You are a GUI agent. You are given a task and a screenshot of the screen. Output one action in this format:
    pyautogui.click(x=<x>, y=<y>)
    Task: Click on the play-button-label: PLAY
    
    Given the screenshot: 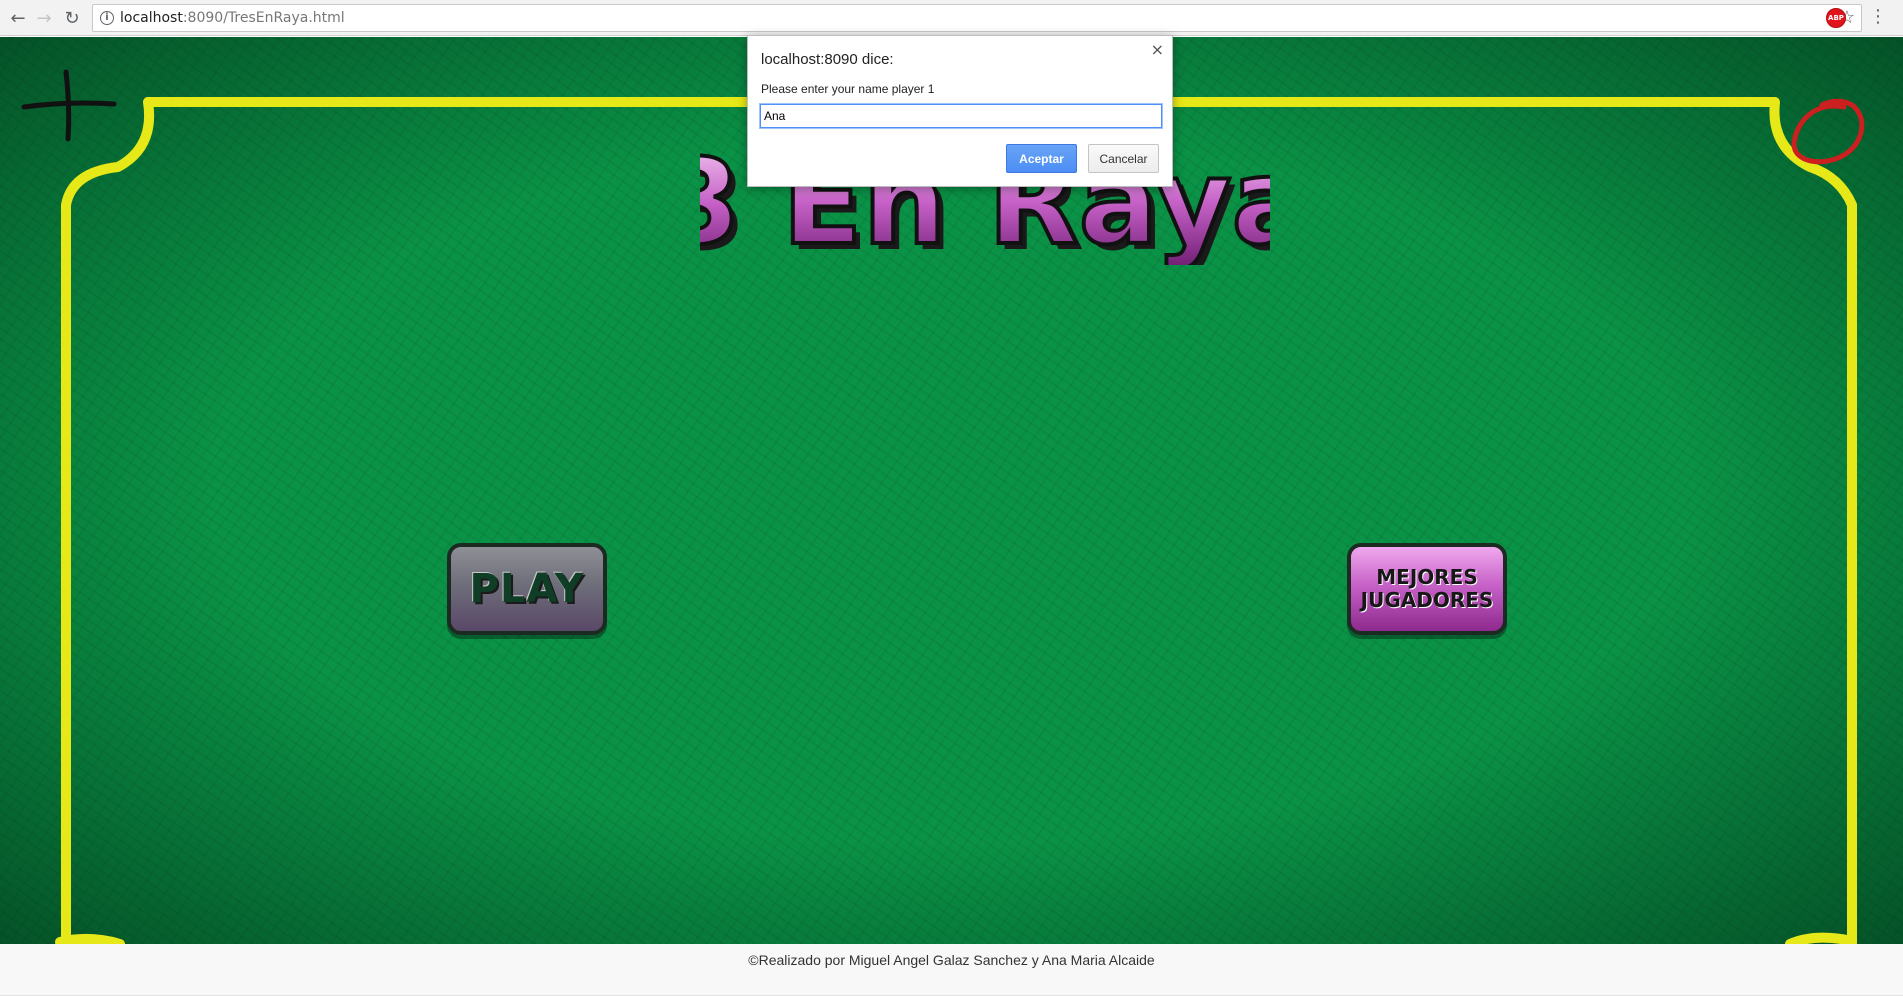 What is the action you would take?
    pyautogui.click(x=527, y=589)
    